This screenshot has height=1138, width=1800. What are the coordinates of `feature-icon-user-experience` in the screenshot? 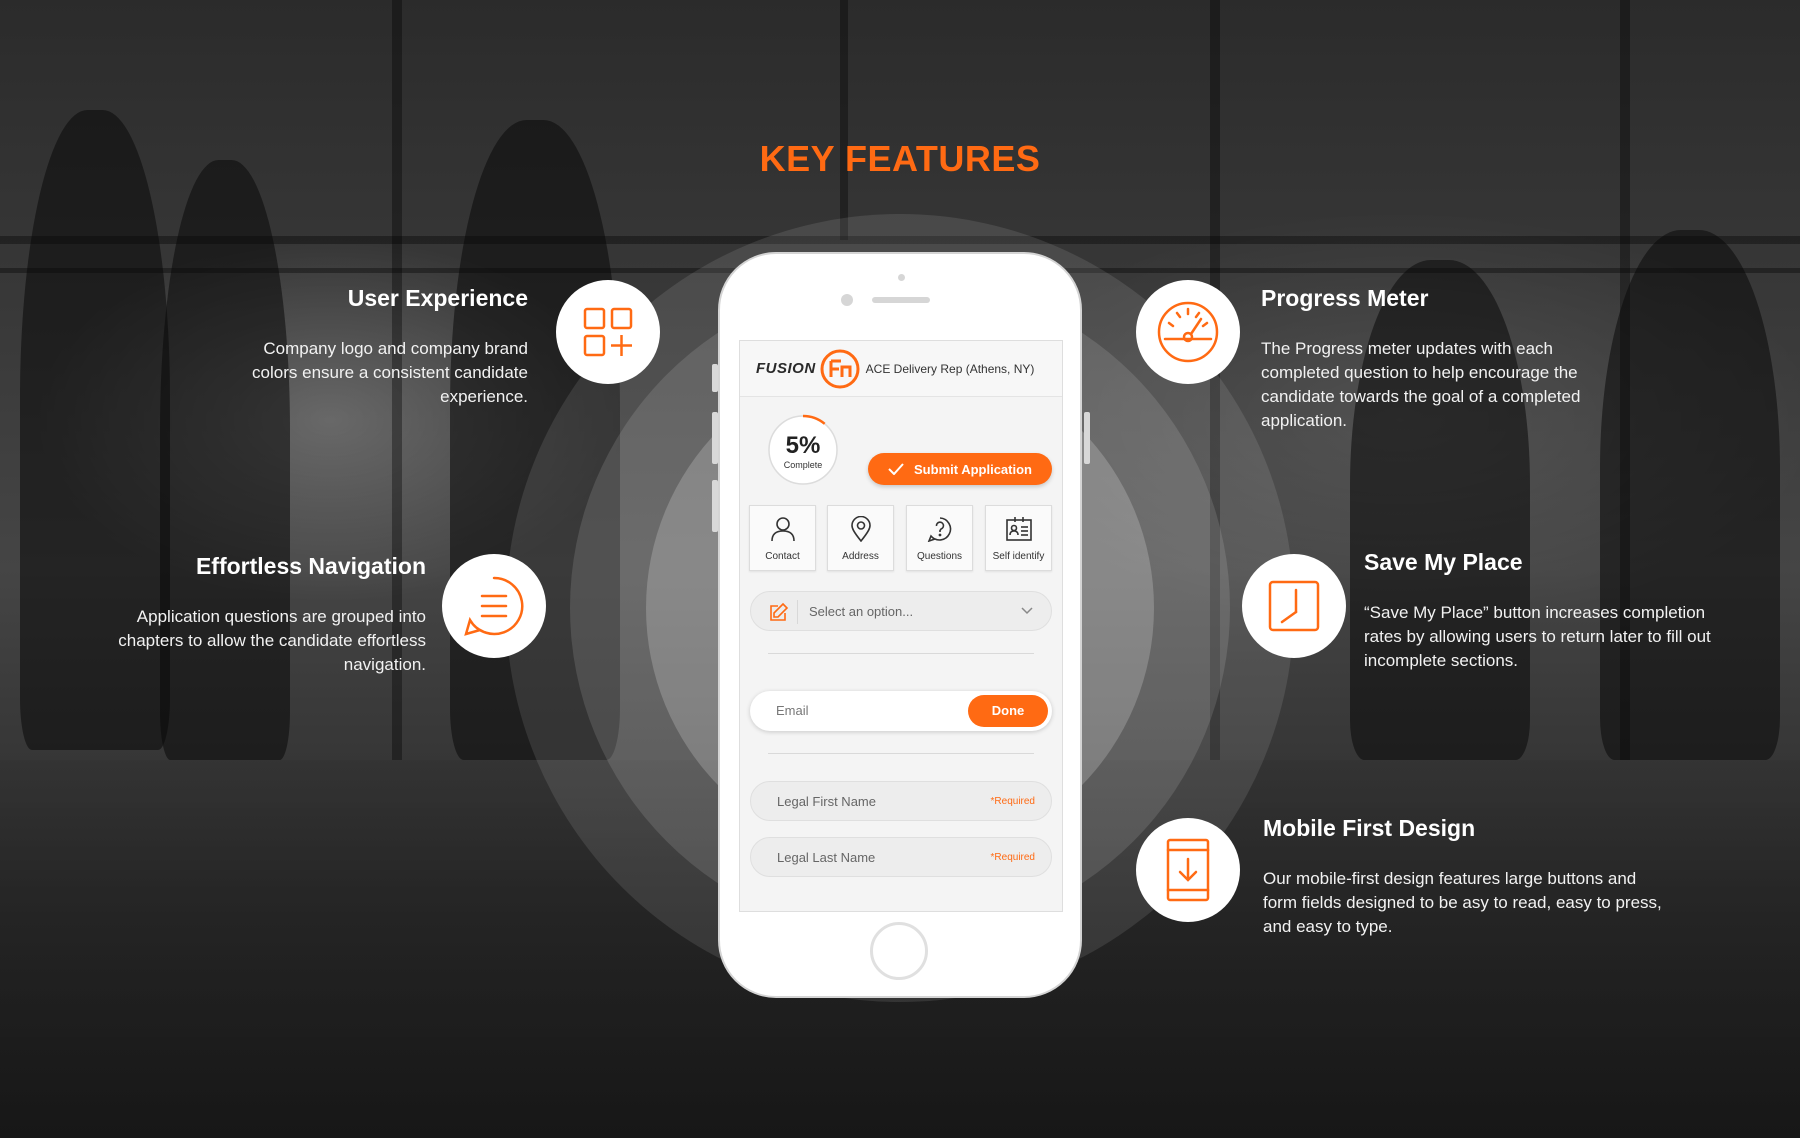 It's located at (608, 332).